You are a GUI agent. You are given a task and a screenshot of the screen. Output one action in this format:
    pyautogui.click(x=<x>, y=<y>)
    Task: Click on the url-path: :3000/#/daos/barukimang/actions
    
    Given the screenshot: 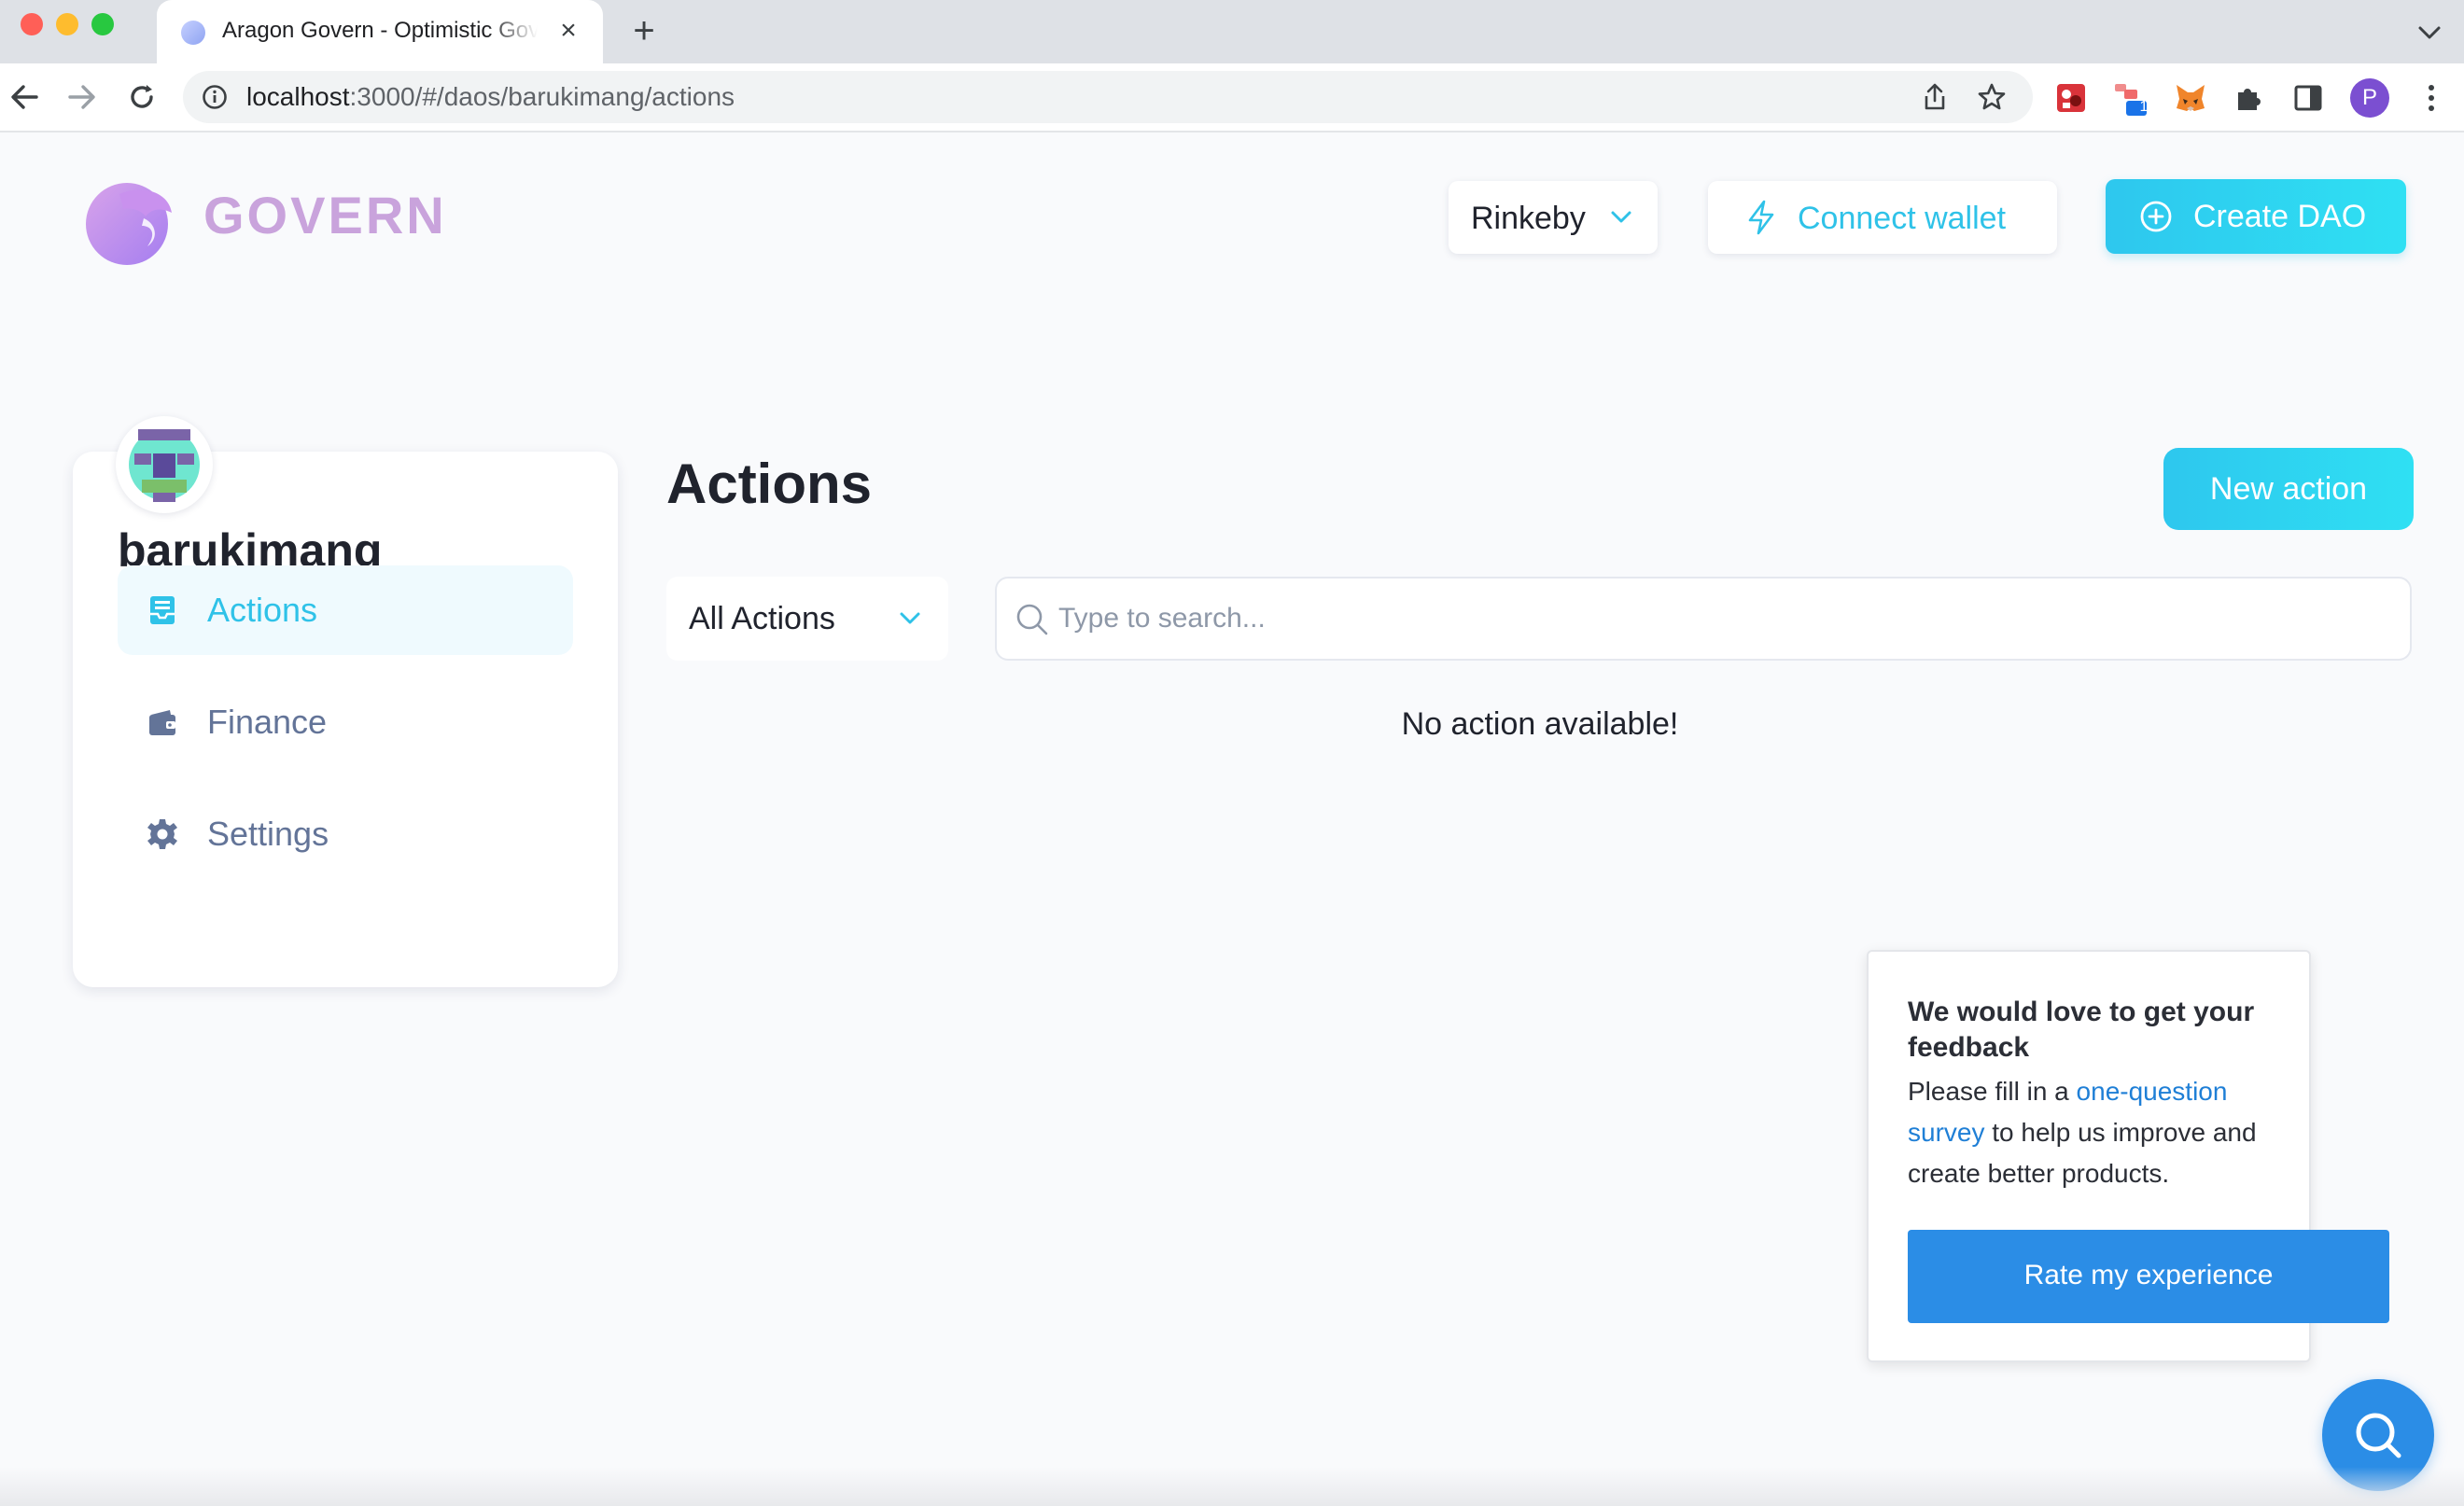 What is the action you would take?
    pyautogui.click(x=542, y=96)
    